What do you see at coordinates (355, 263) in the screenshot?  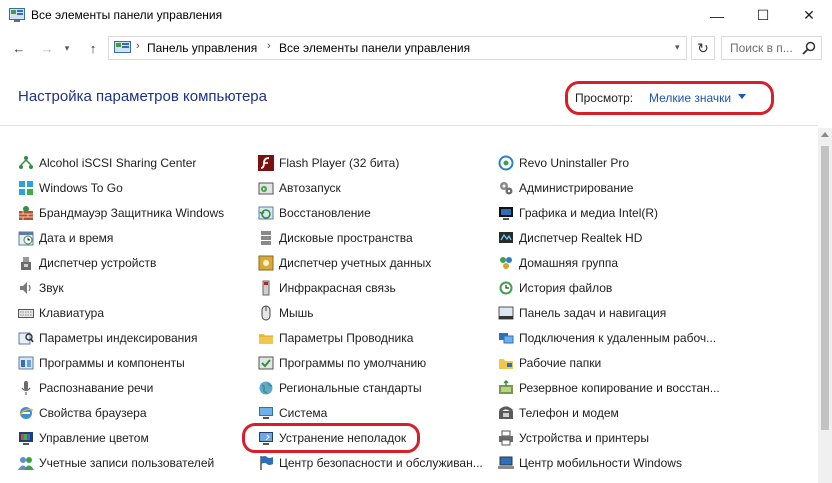 I see `item-label: Диспетчер учетных данных` at bounding box center [355, 263].